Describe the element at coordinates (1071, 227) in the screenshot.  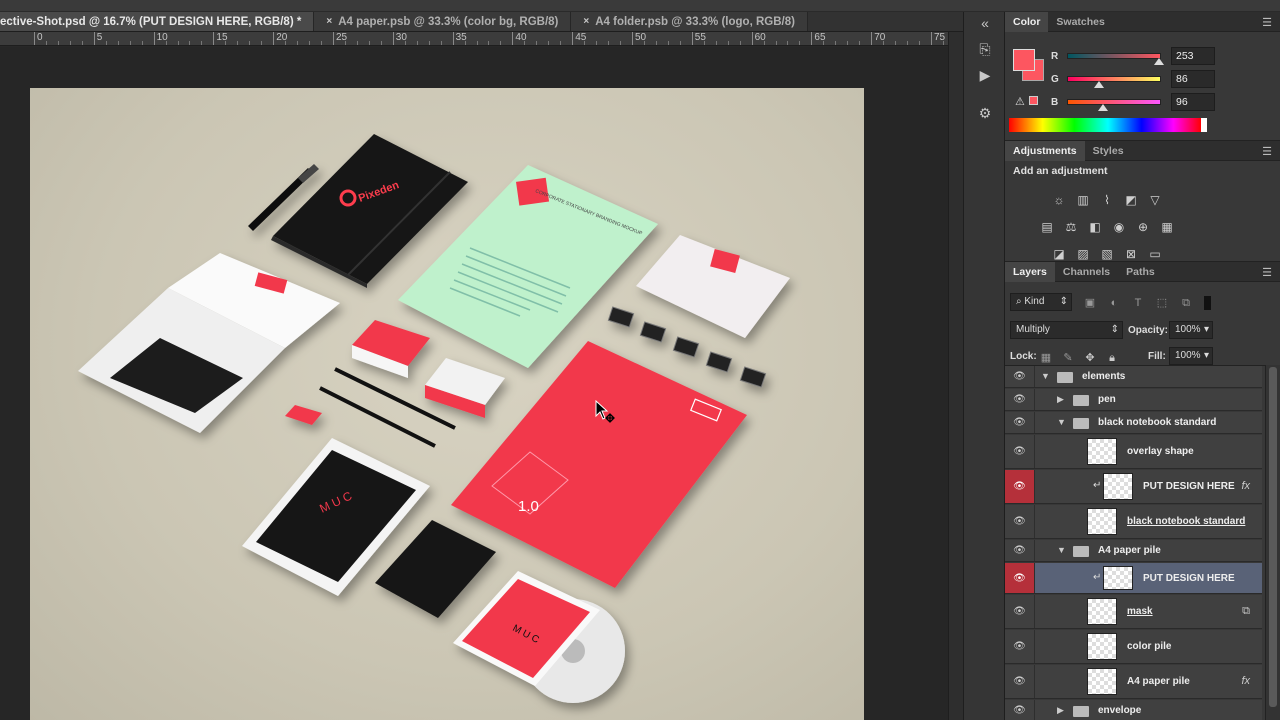
I see `color-balance-icon: ⚖` at that location.